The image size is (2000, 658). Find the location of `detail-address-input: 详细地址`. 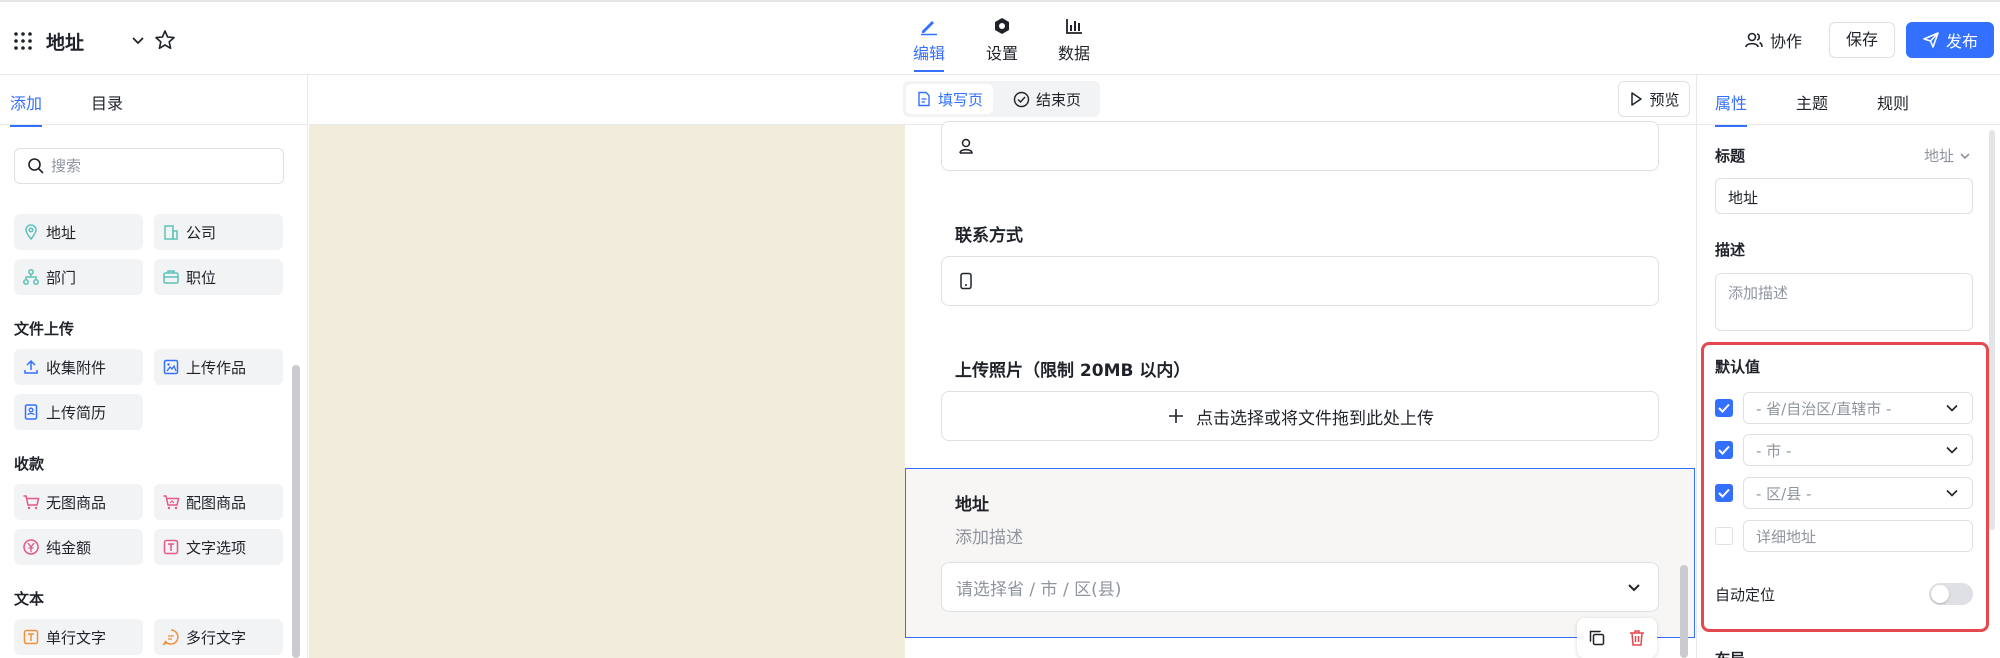

detail-address-input: 详细地址 is located at coordinates (1858, 536).